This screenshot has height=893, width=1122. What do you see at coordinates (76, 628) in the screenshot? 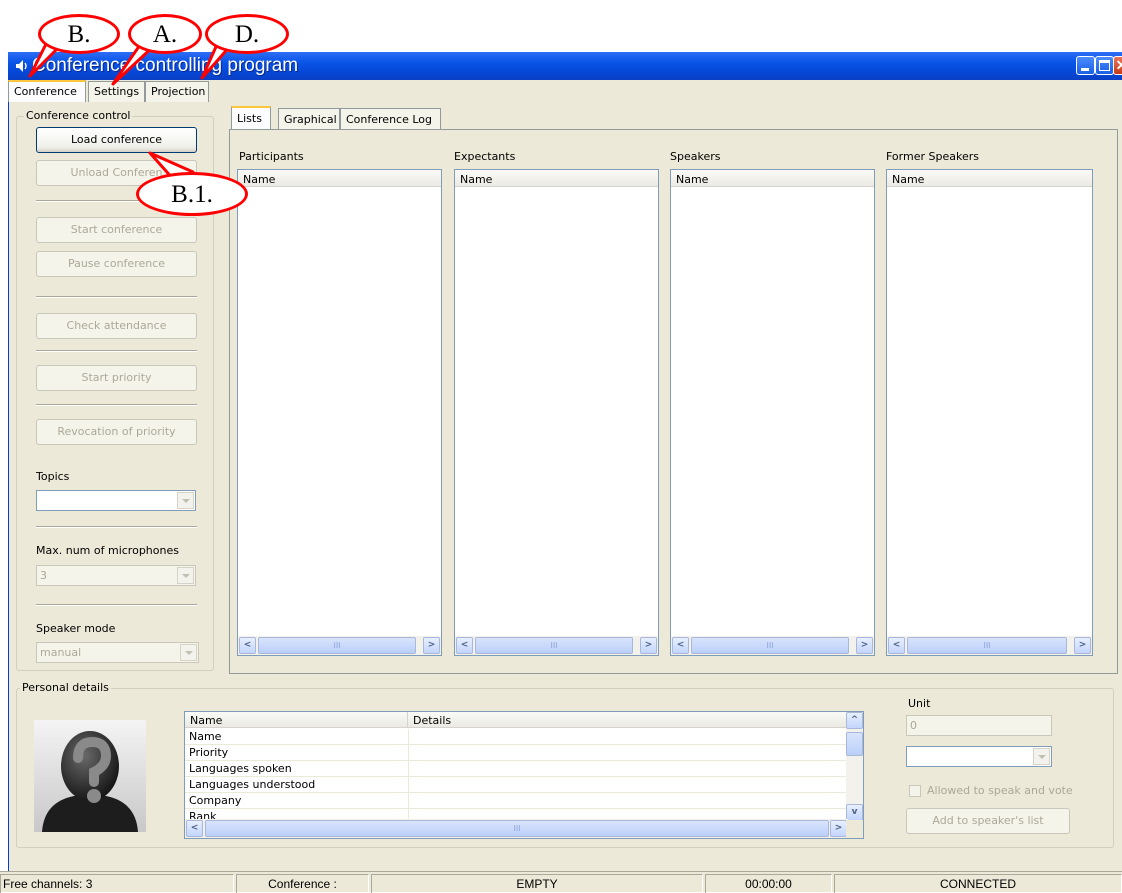
I see `speaker-mode-label: Speaker mode` at bounding box center [76, 628].